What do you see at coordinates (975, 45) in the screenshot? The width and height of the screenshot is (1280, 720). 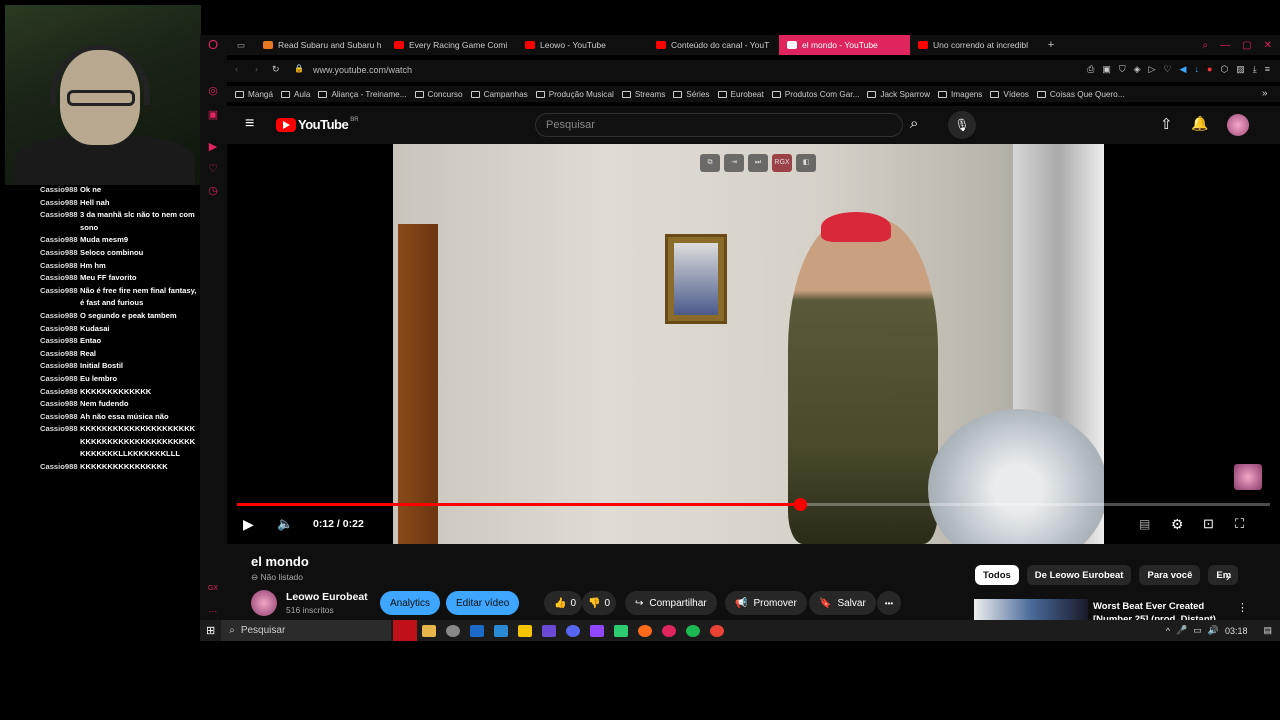 I see `tab-5: Uno correndo at incredibl` at bounding box center [975, 45].